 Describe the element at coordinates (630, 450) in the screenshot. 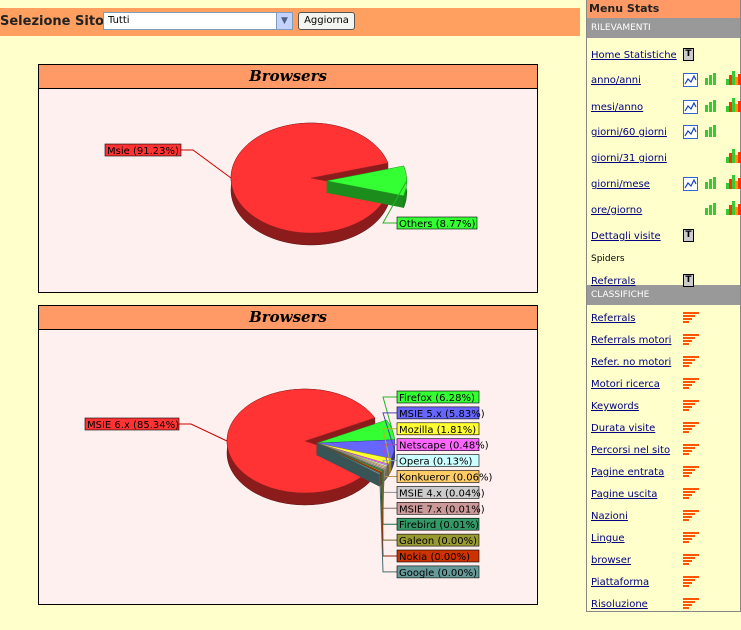

I see `menu-item-percorsi-nel-sito: Percorsi nel sito` at that location.